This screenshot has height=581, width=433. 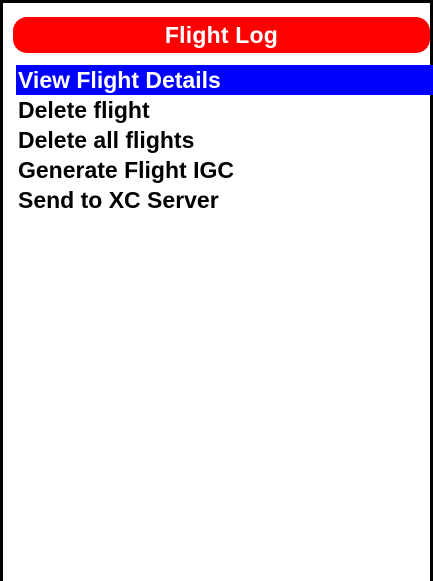 I want to click on menu-item-generate-flight-igc: Generate Flight IGC, so click(x=224, y=170).